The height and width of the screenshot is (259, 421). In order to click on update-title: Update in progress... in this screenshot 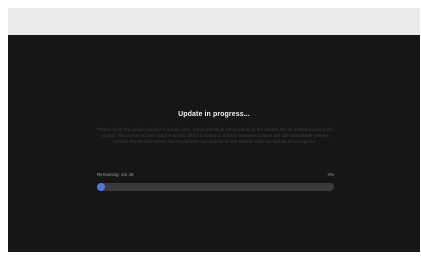, I will do `click(214, 114)`.